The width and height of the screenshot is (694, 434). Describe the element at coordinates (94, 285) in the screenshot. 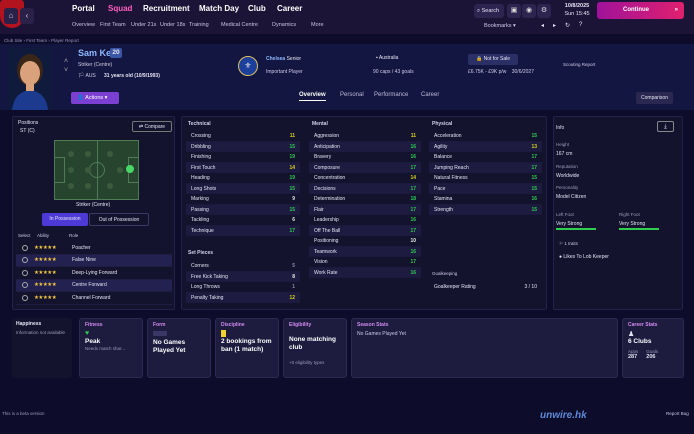

I see `role-row: ★★★★★ Centre Forward` at that location.